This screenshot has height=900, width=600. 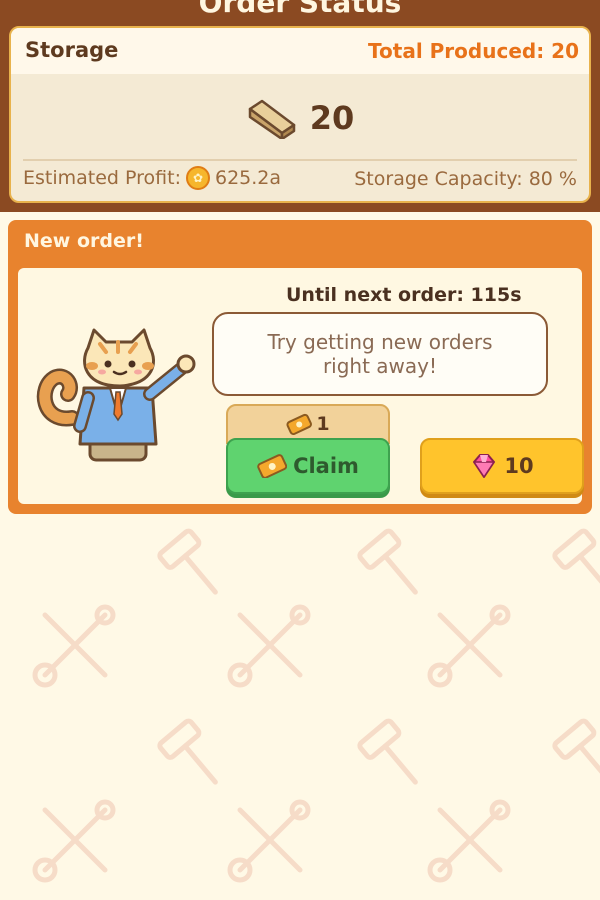 I want to click on estimated-profit-label: Estimated Profit:, so click(x=102, y=178).